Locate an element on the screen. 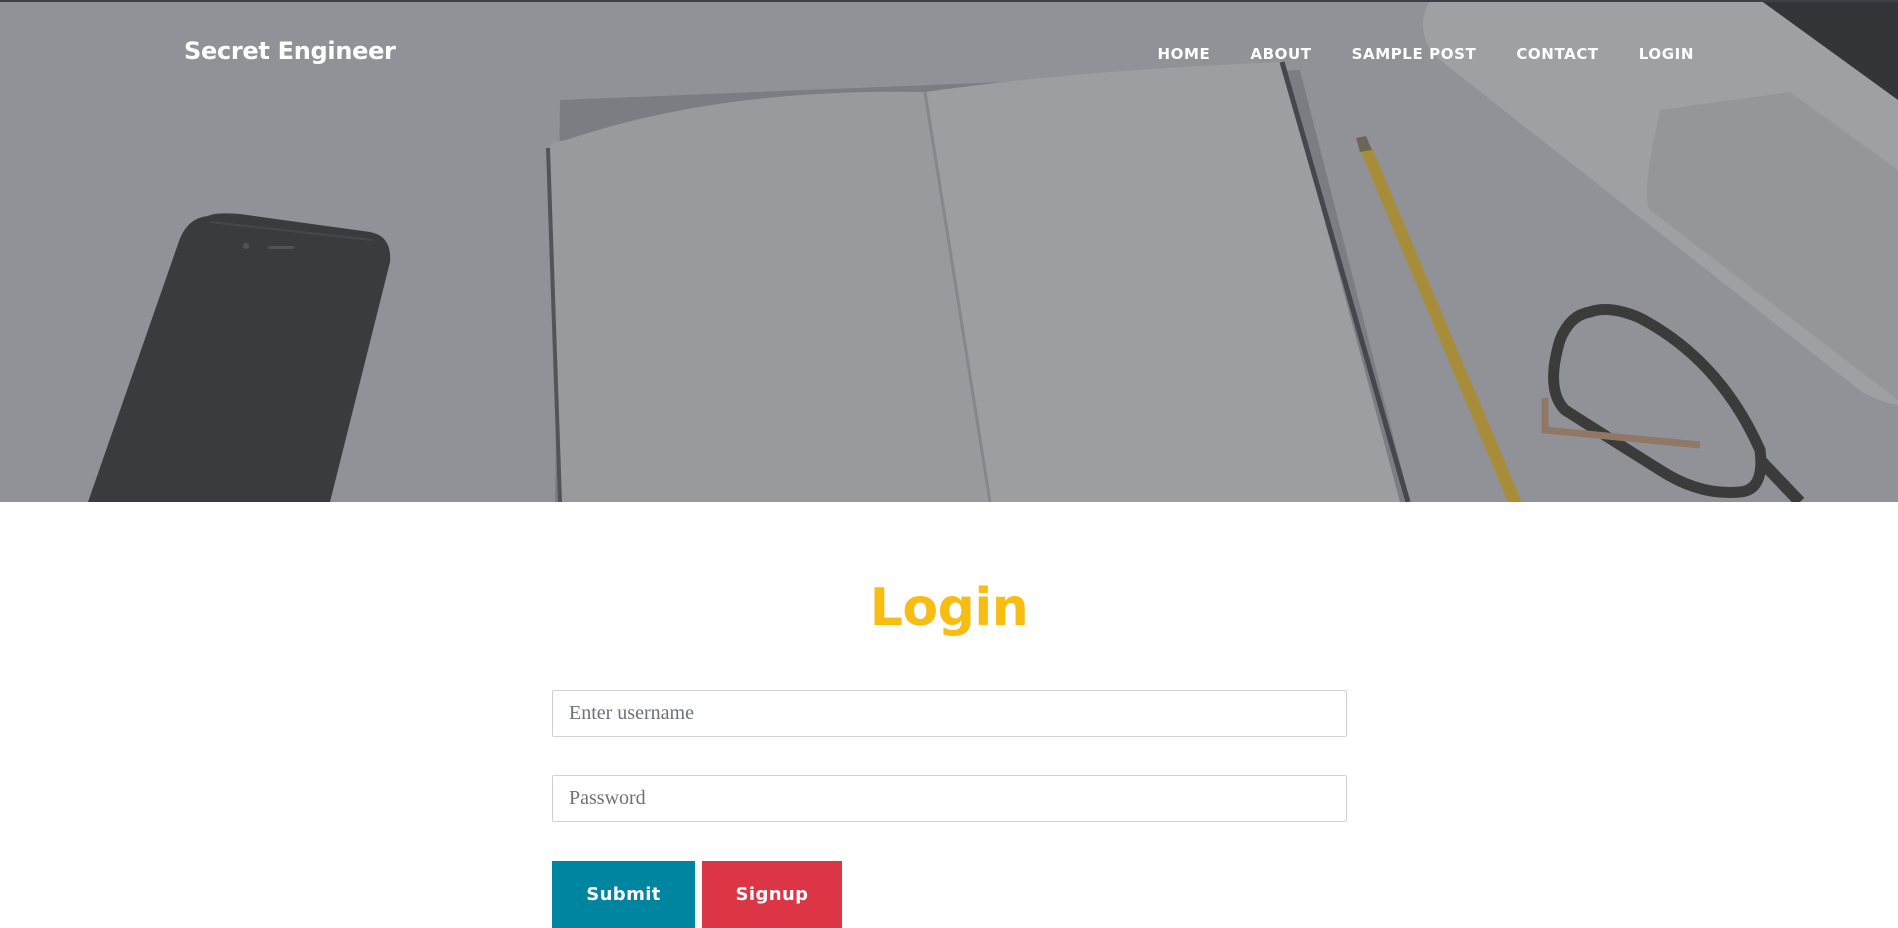  main-nav: HOME ABOUT SAMPLE POST CONTACT LOGIN is located at coordinates (1425, 54).